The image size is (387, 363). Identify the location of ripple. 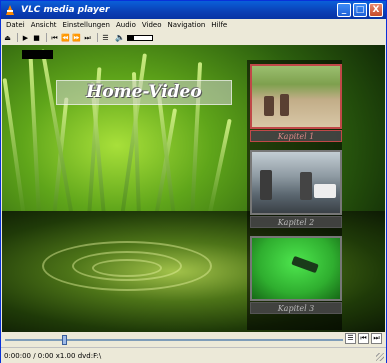
(127, 266).